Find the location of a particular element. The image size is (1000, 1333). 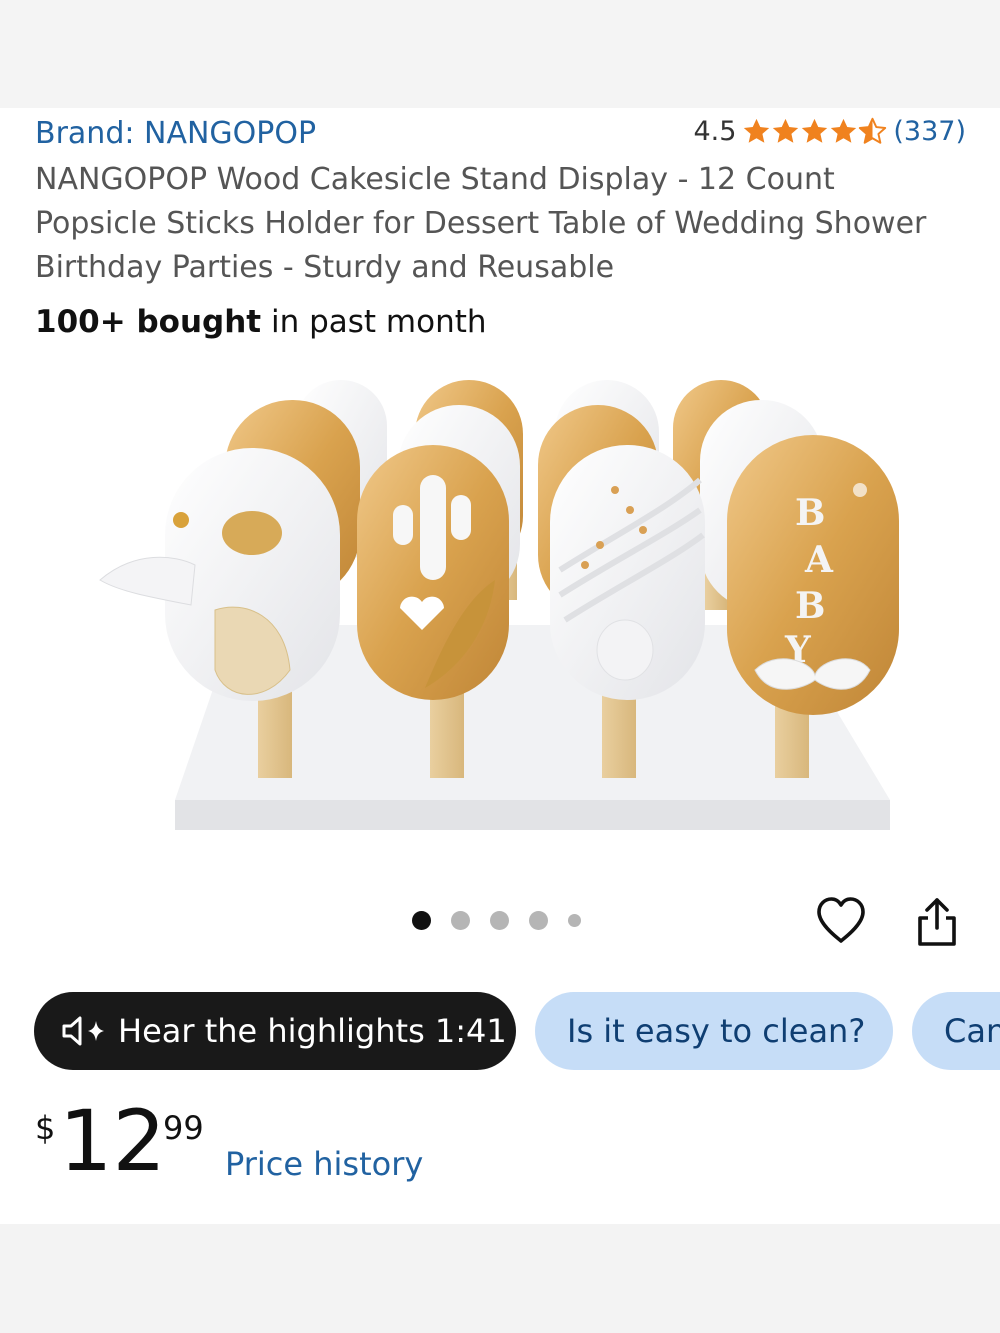

hear-highlights-label: Hear the highlights 1:41 is located at coordinates (312, 1031).